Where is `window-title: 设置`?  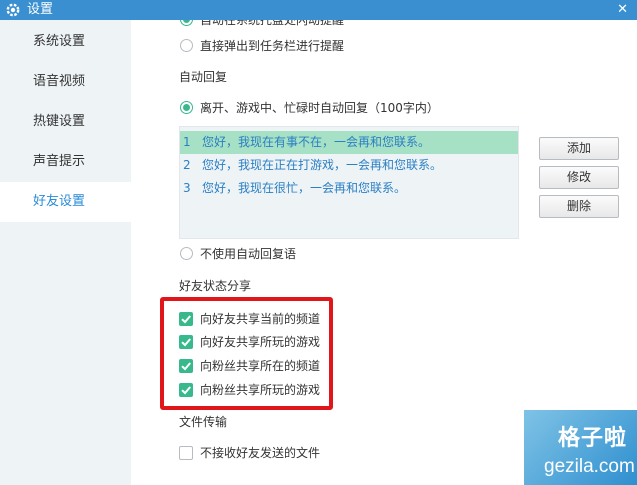
window-title: 设置 is located at coordinates (40, 9).